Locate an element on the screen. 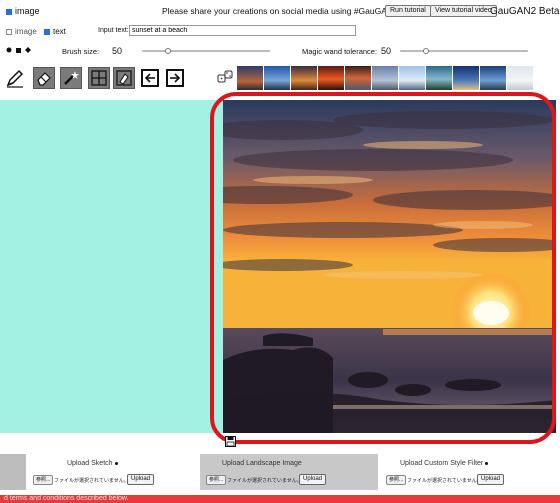 Image resolution: width=560 pixels, height=503 pixels. pencil-tool-button is located at coordinates (15, 78).